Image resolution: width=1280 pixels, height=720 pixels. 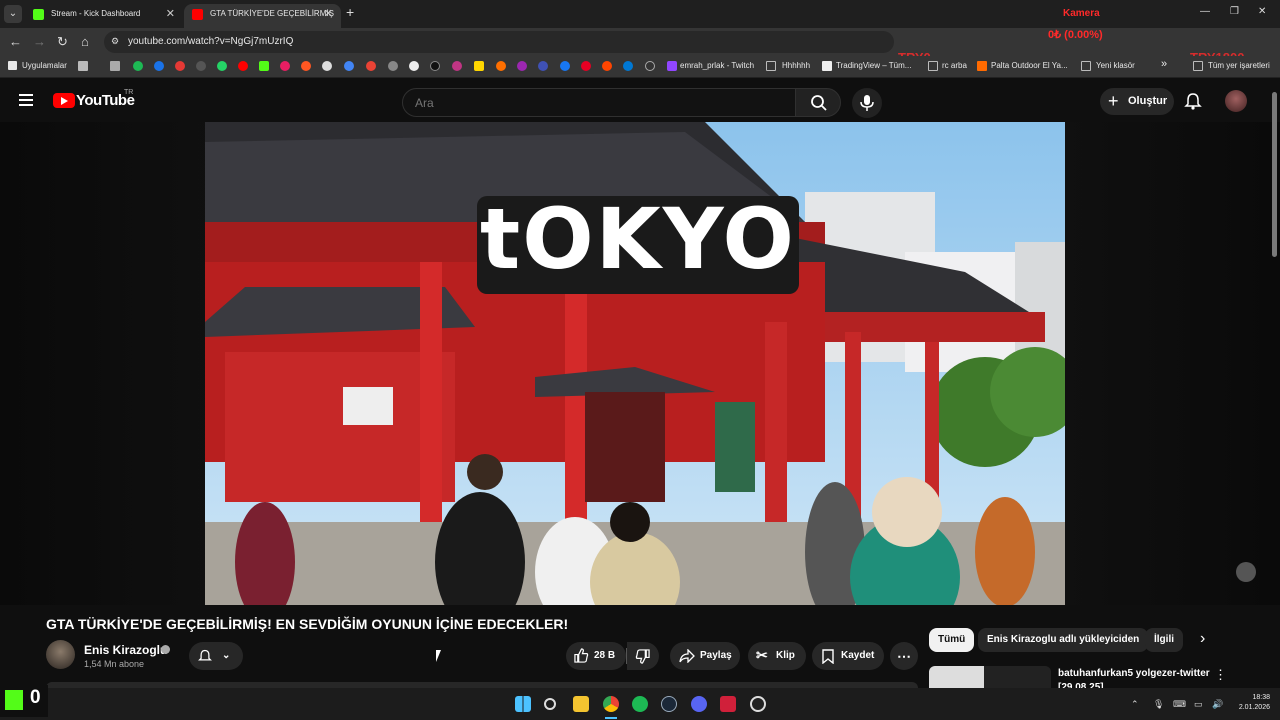 I want to click on floating-avatar, so click(x=1246, y=572).